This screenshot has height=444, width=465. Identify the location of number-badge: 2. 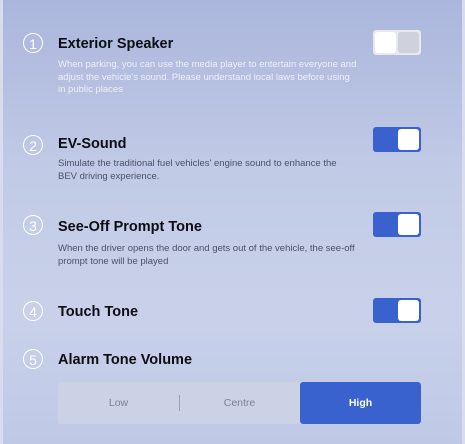
(33, 145).